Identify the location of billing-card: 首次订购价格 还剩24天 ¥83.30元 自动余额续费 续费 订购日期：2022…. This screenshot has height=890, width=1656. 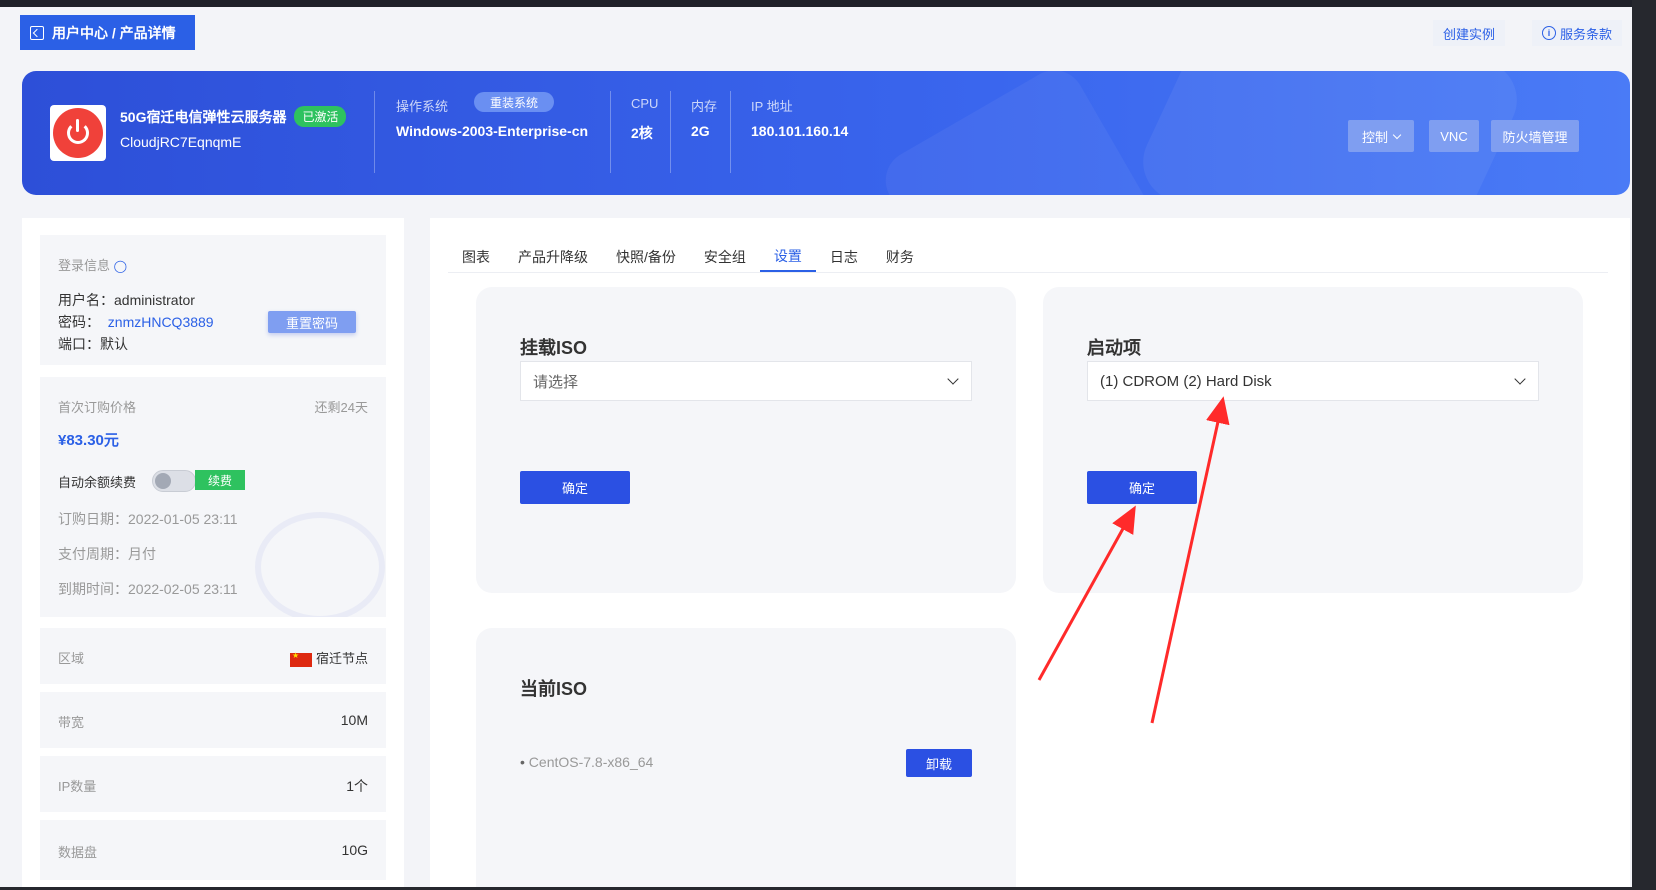
(213, 497).